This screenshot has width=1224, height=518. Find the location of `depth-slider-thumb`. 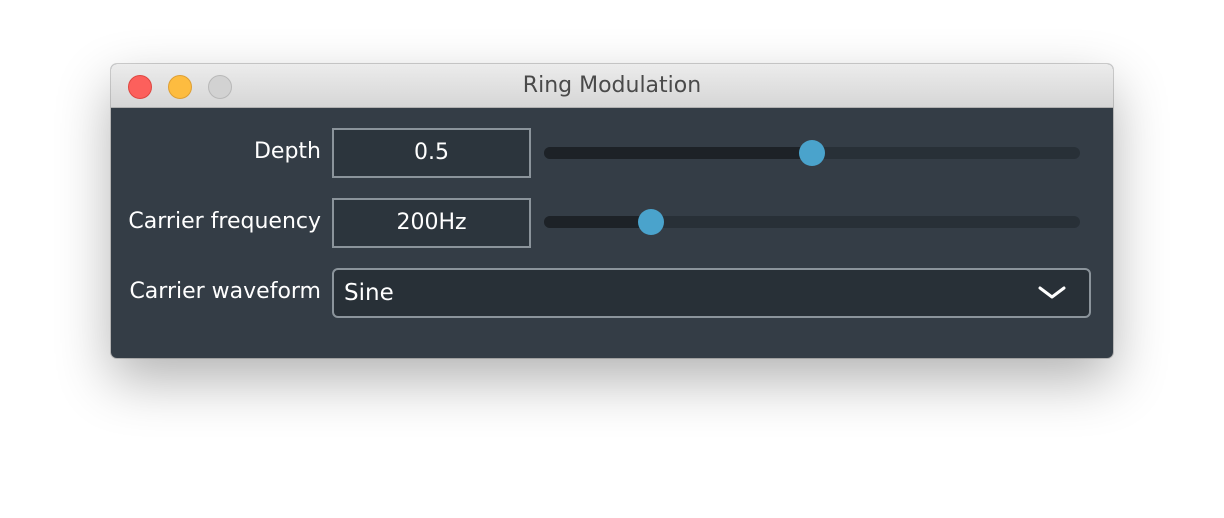

depth-slider-thumb is located at coordinates (812, 153).